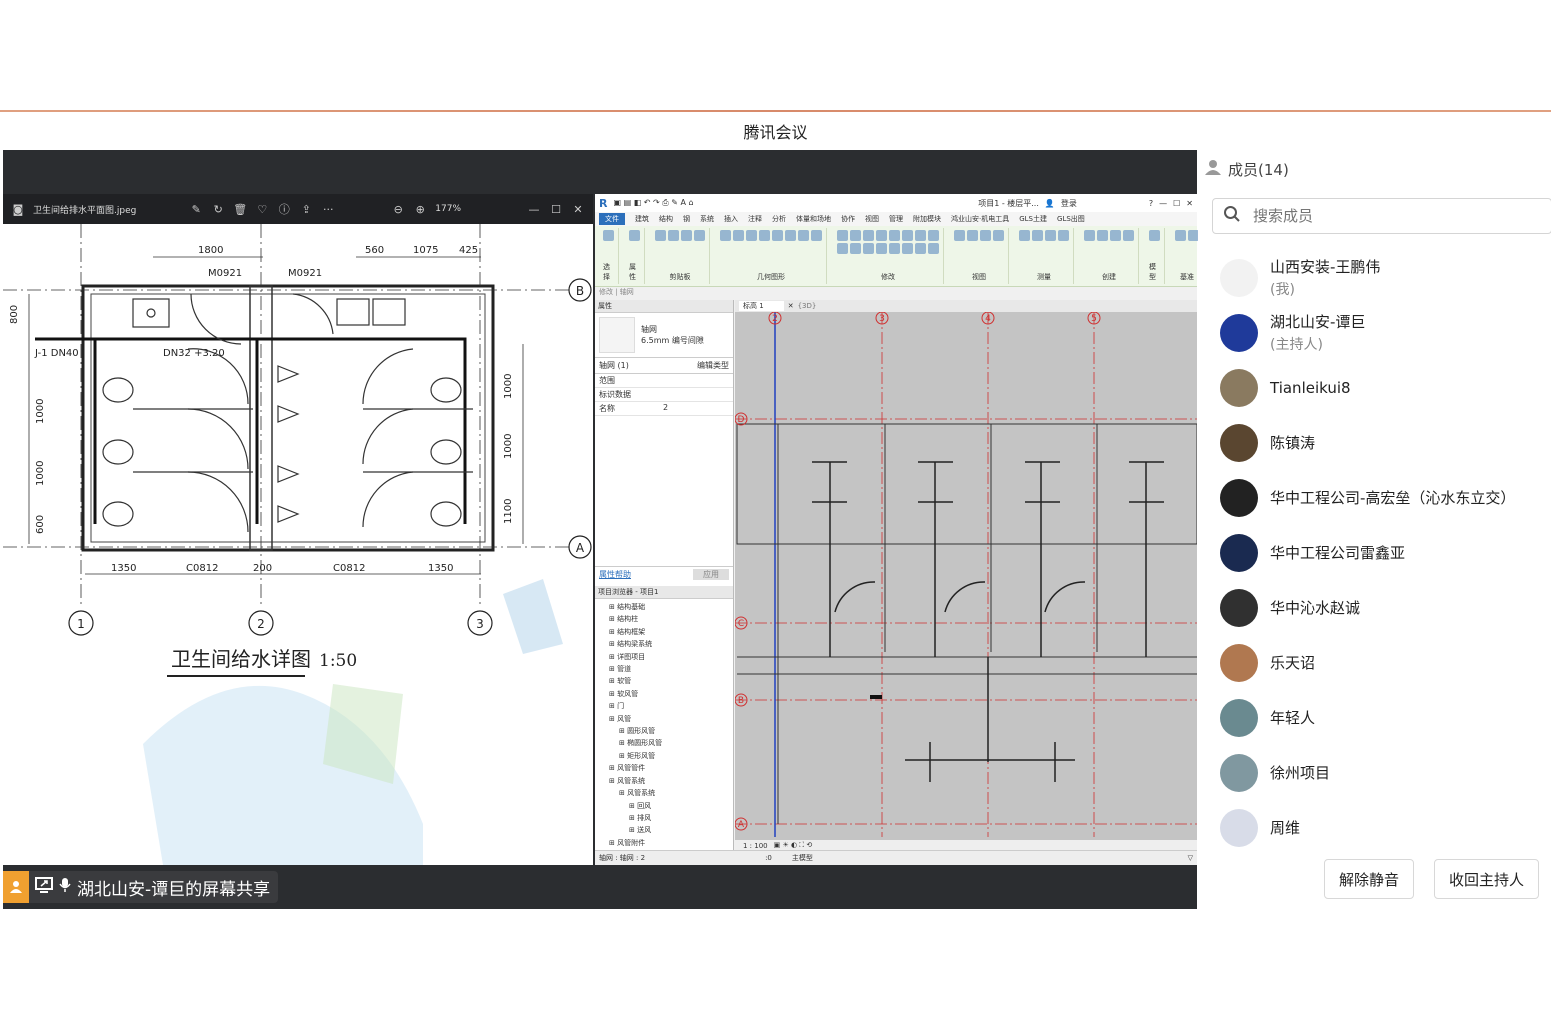 The width and height of the screenshot is (1551, 1032). I want to click on ribbon-tab: 结构, so click(666, 219).